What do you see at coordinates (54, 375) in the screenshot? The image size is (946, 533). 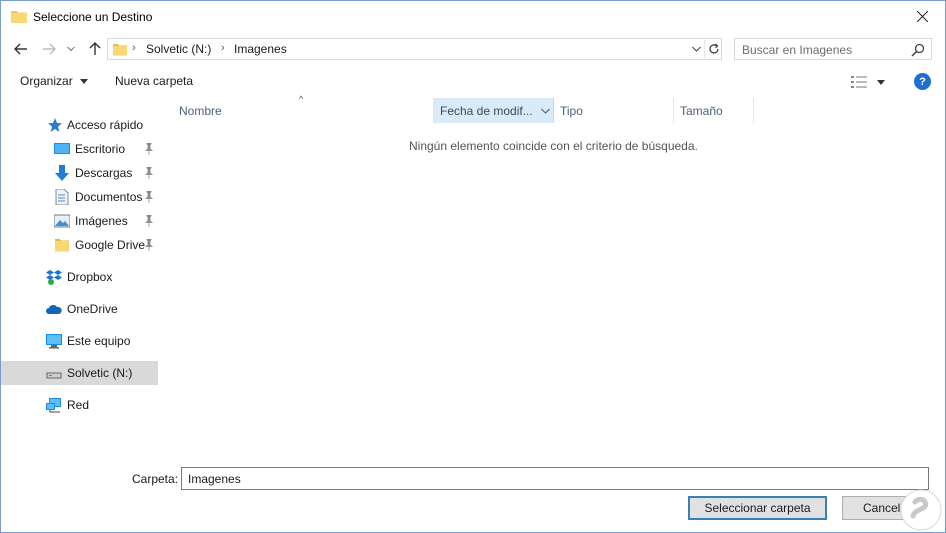 I see `drive-icon` at bounding box center [54, 375].